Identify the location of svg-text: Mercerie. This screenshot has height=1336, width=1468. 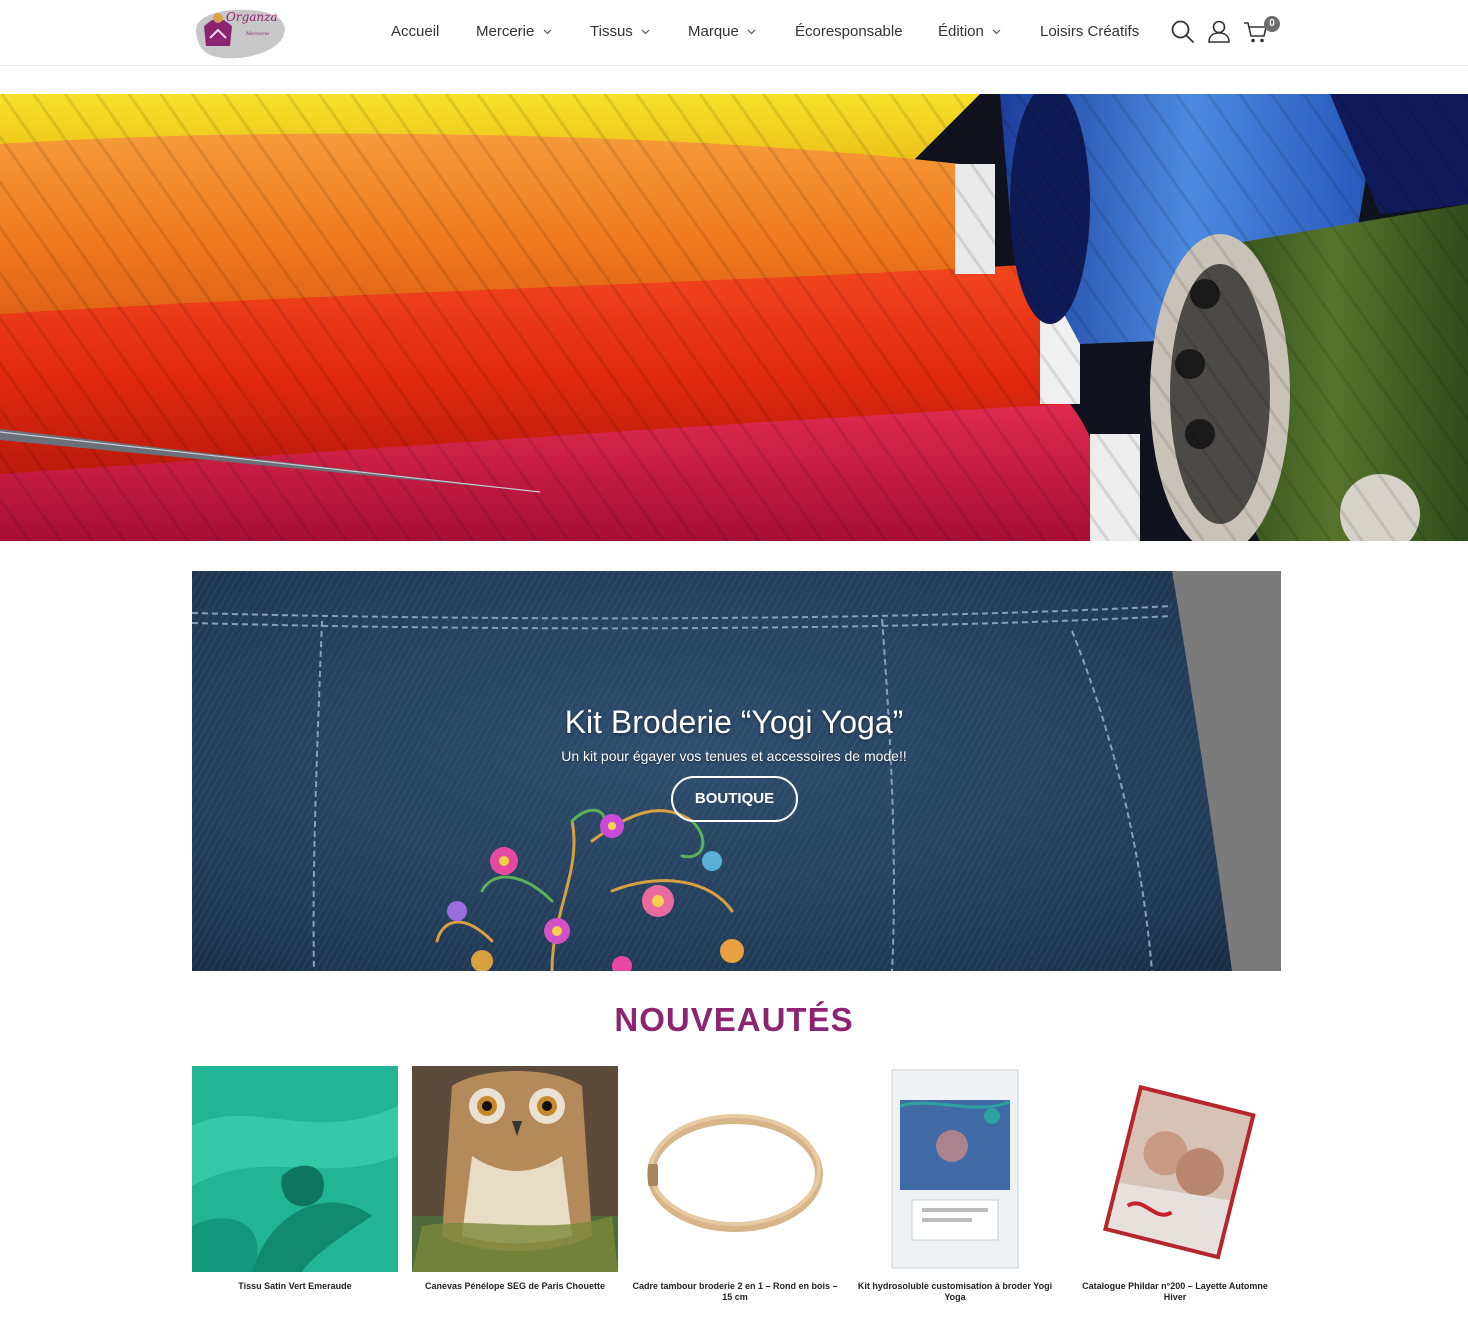
(257, 34).